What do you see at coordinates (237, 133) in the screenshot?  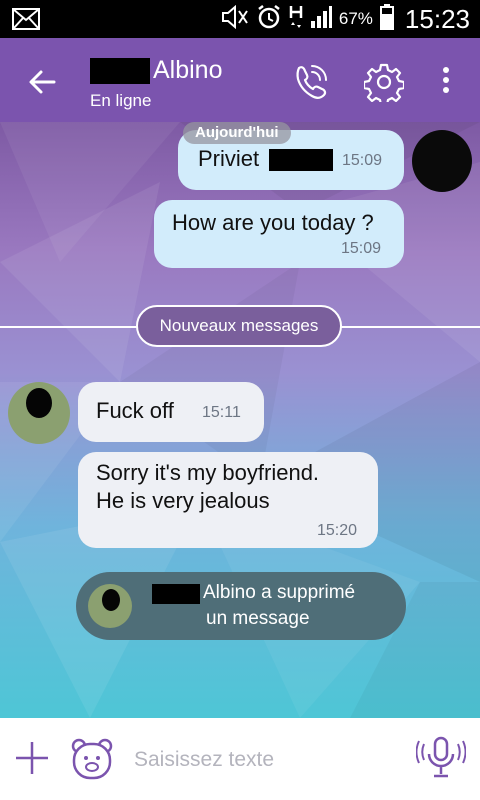 I see `date-separator: Aujourd'hui` at bounding box center [237, 133].